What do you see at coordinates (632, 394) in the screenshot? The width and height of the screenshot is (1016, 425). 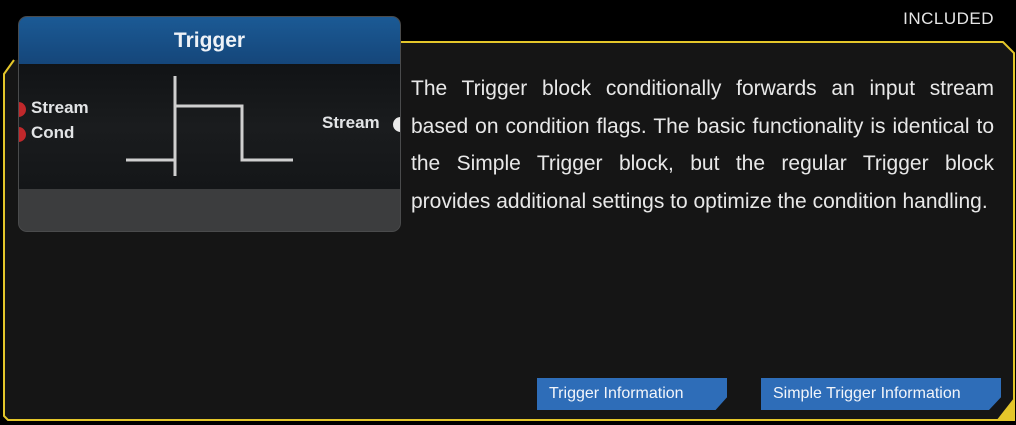 I see `trigger-information-button: Trigger Information` at bounding box center [632, 394].